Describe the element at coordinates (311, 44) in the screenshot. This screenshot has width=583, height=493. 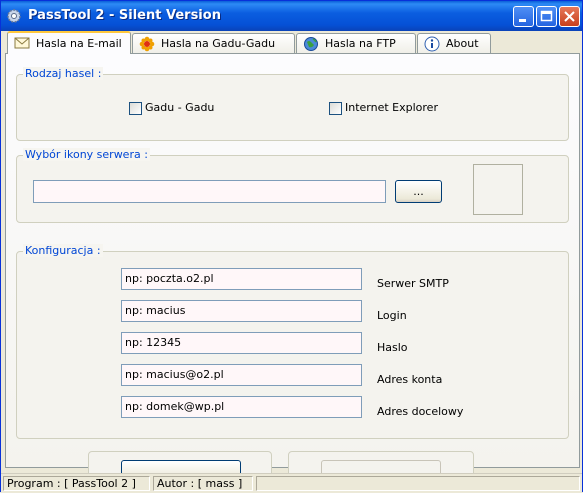
I see `globe-icon` at that location.